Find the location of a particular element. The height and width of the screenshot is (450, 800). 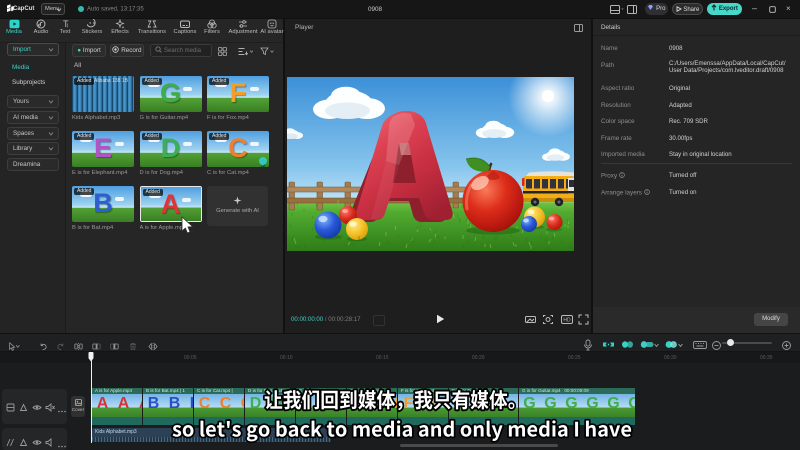

svg-text: I is located at coordinates (67, 27).